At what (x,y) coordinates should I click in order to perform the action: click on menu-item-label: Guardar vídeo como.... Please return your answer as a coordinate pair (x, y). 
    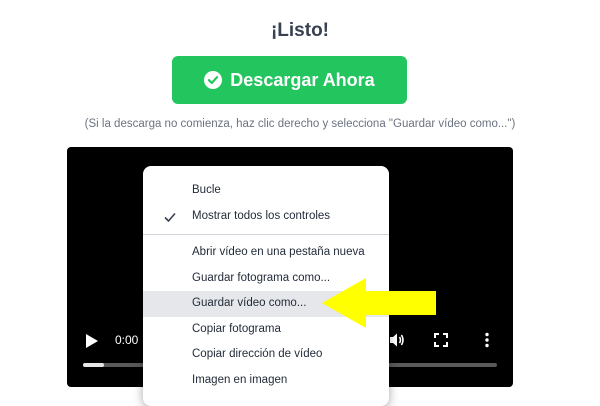
    Looking at the image, I should click on (249, 303).